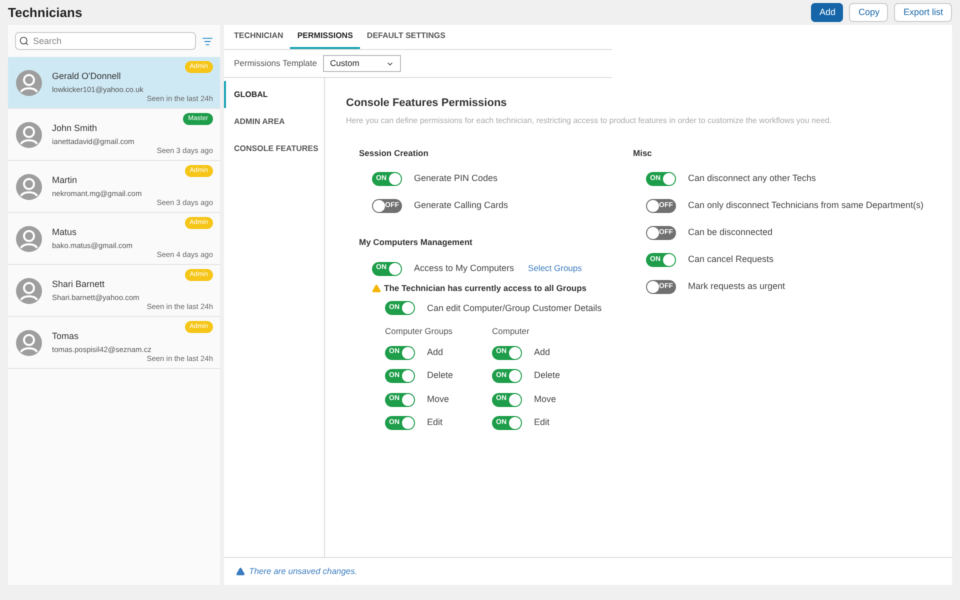 This screenshot has height=600, width=960. Describe the element at coordinates (394, 153) in the screenshot. I see `section-heading: Session Creation` at that location.